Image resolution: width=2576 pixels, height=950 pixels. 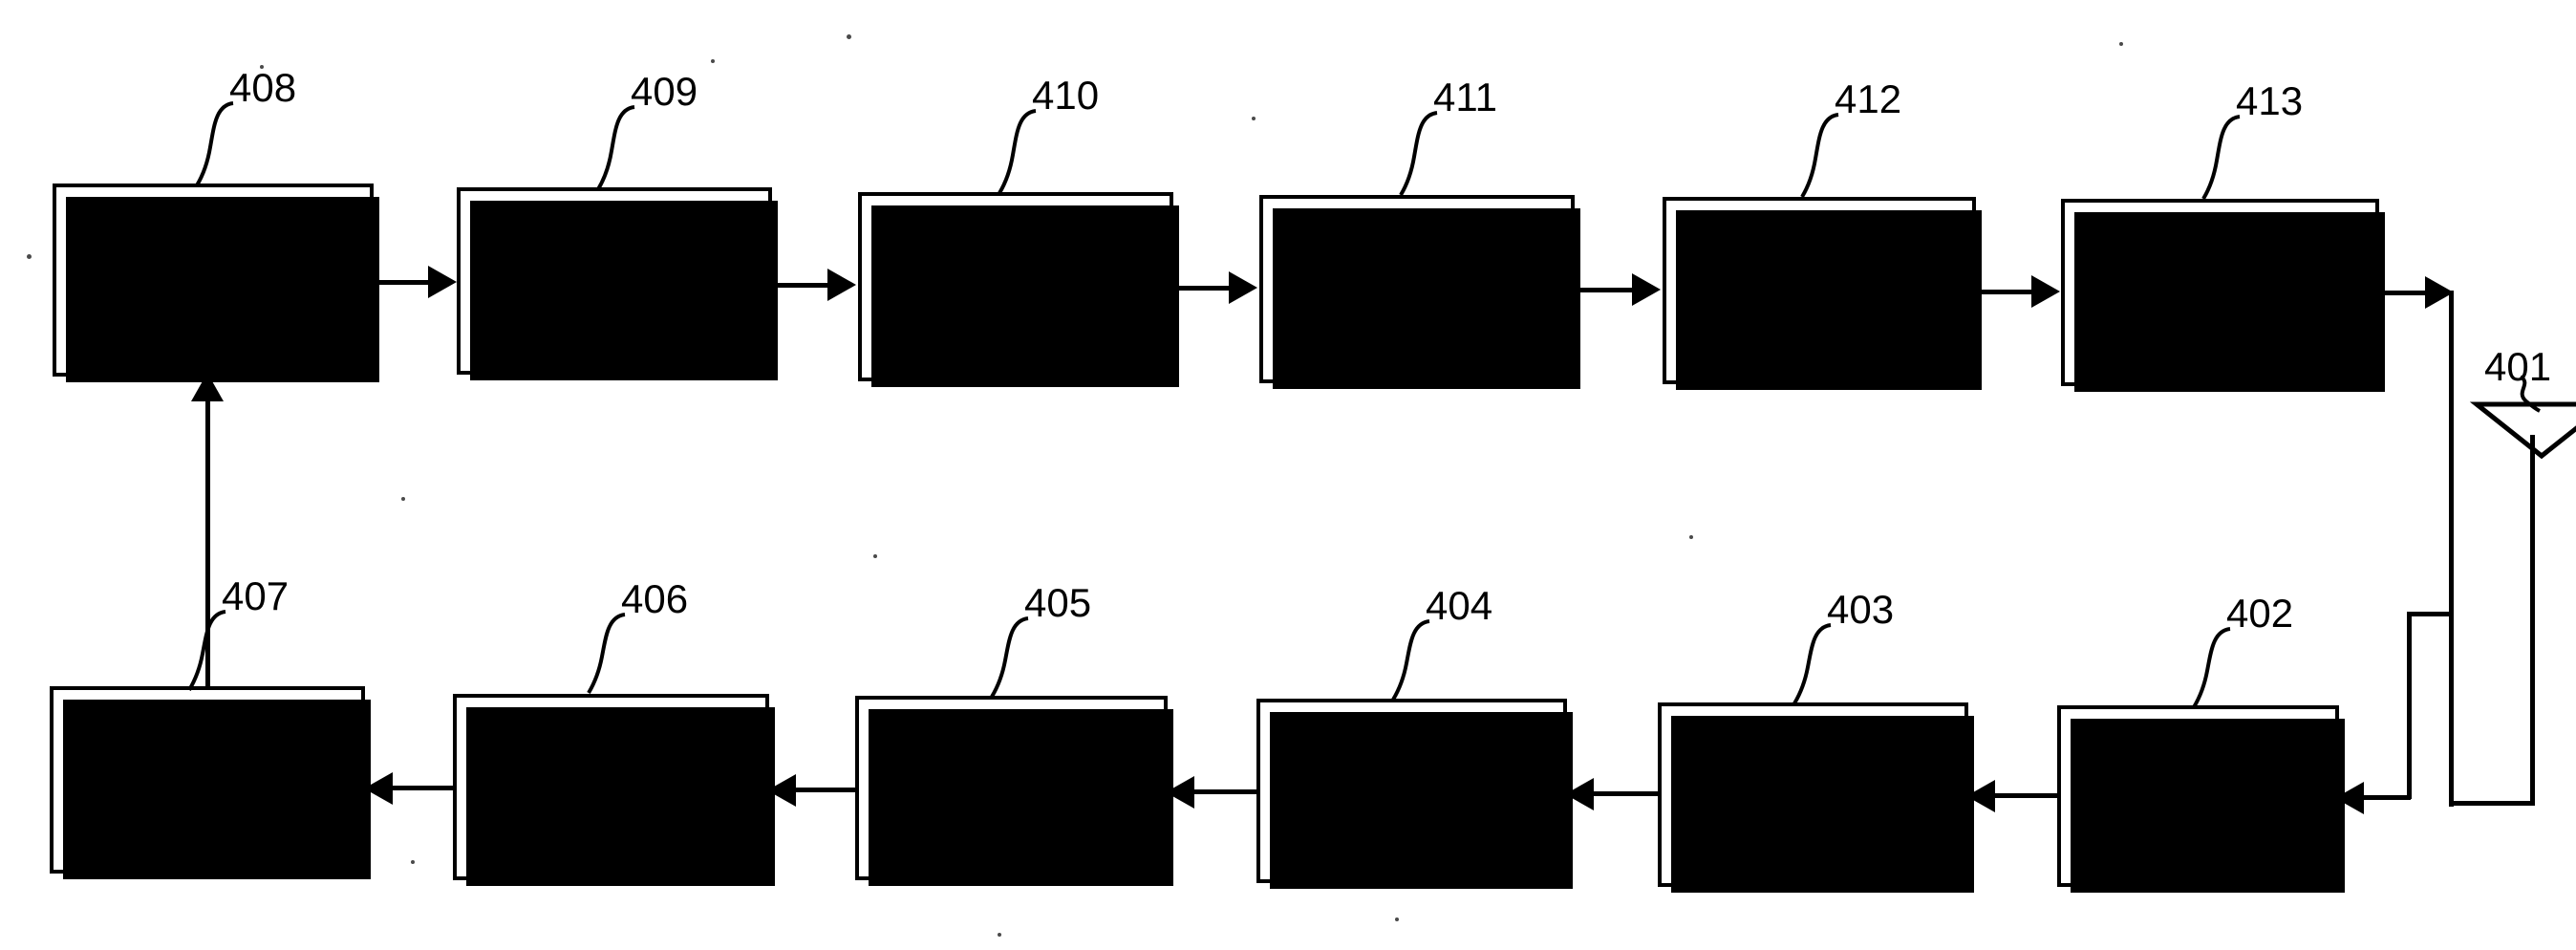 I want to click on arrowhead-413-antenna, so click(x=2439, y=293).